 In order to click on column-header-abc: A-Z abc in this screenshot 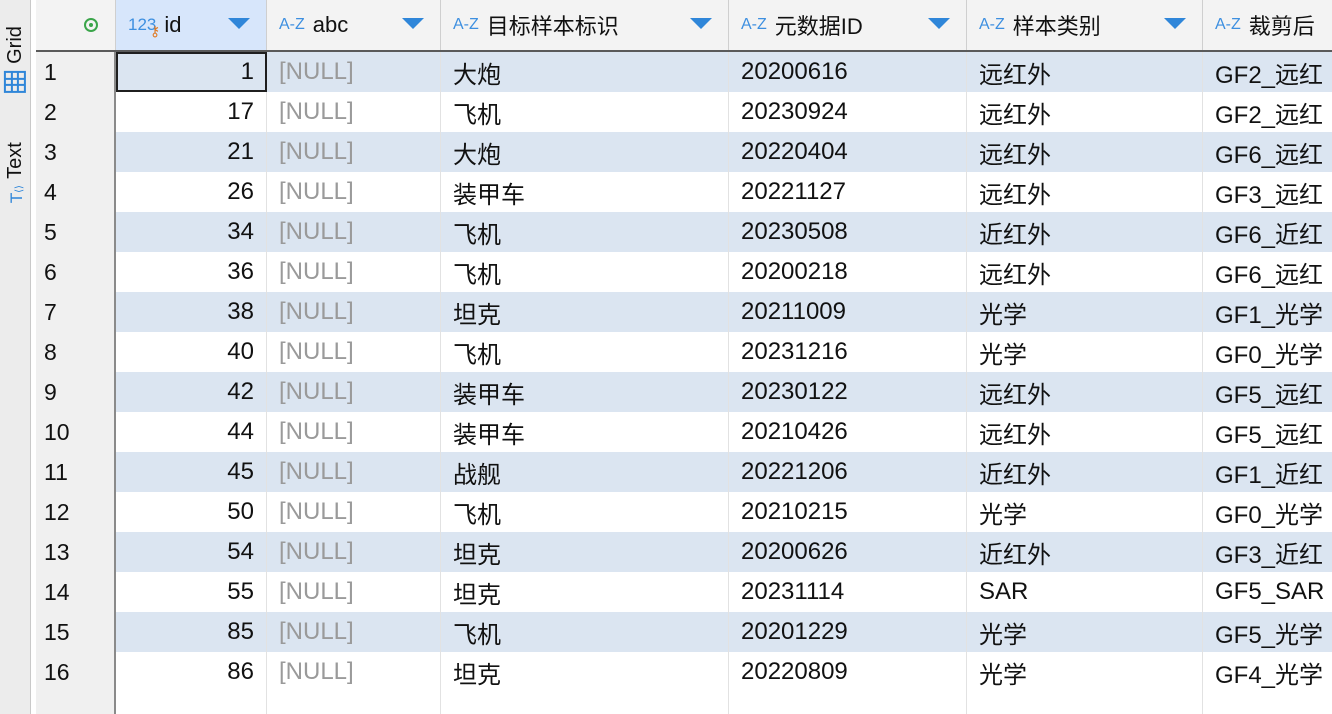, I will do `click(354, 25)`.